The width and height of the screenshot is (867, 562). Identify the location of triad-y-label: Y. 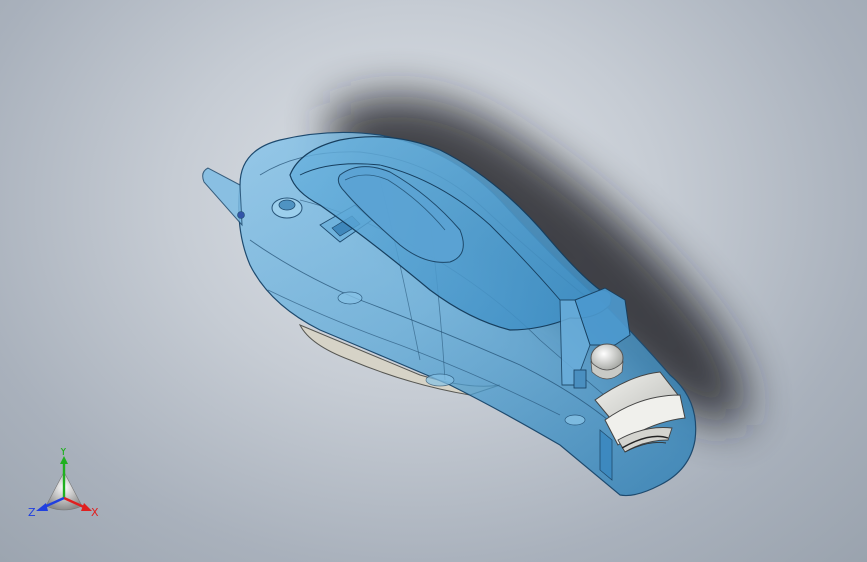
(63, 453).